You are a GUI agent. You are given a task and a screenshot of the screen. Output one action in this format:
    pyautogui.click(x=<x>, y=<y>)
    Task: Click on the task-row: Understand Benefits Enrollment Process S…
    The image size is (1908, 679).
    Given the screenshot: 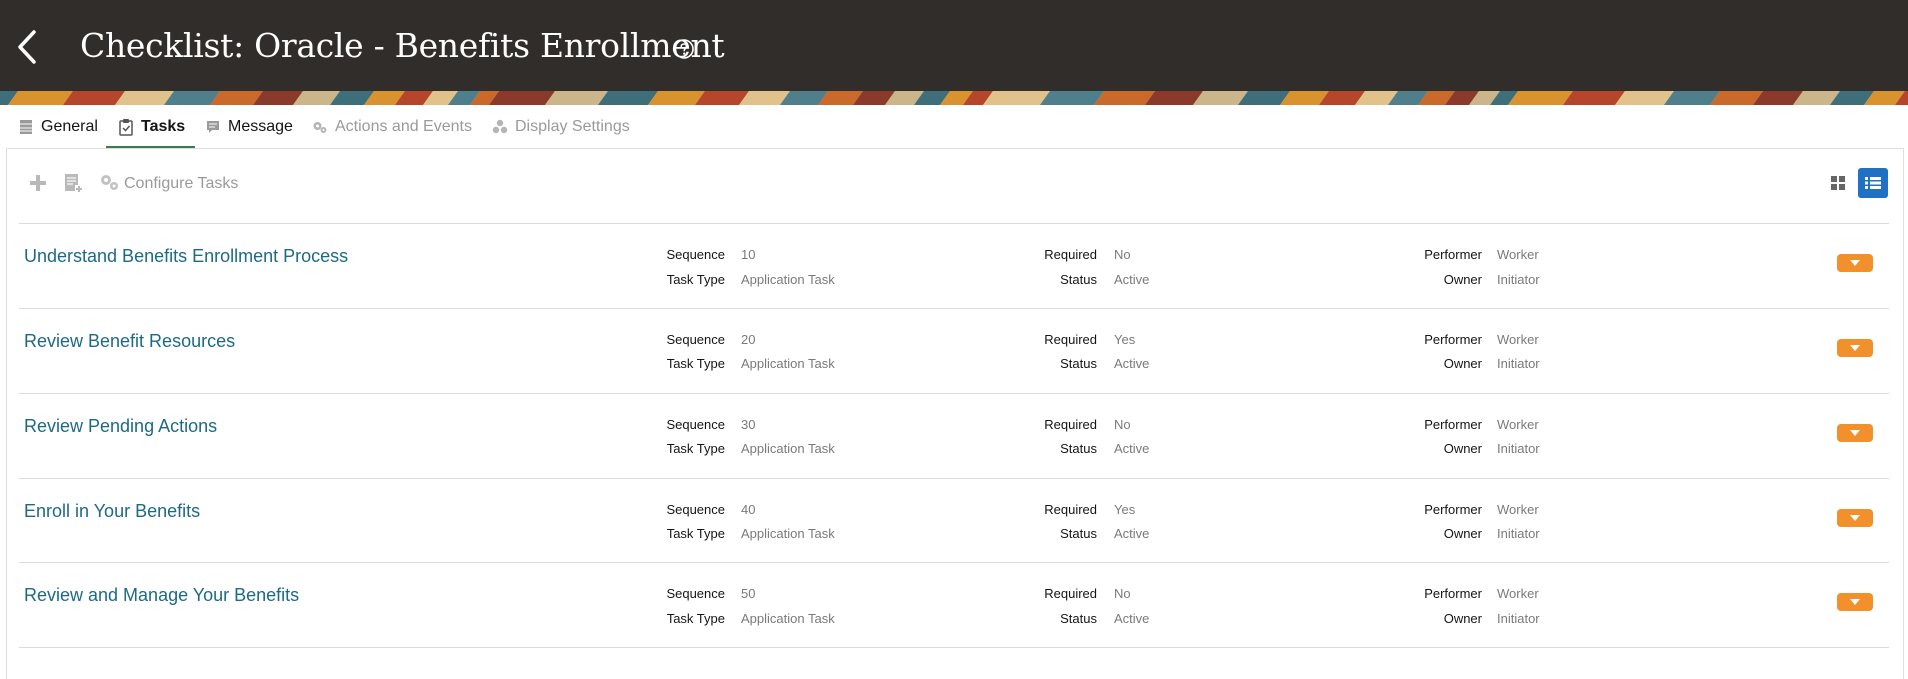 What is the action you would take?
    pyautogui.click(x=954, y=266)
    